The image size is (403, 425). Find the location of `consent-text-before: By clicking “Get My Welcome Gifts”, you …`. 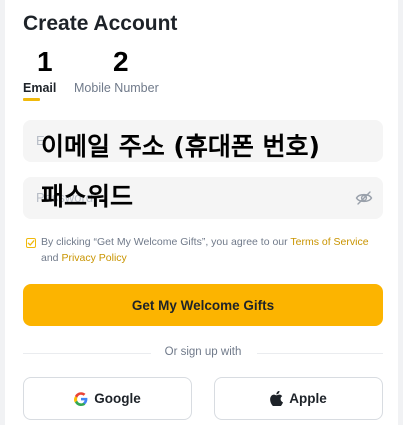

consent-text-before: By clicking “Get My Welcome Gifts”, you … is located at coordinates (166, 242).